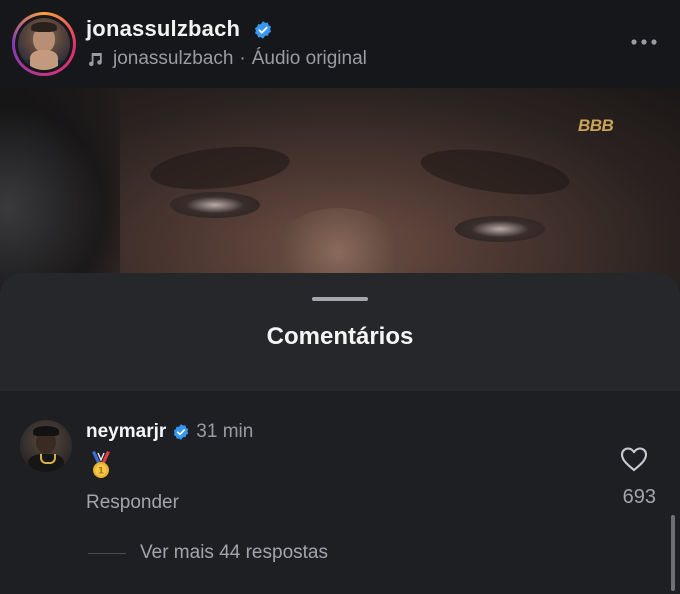 The height and width of the screenshot is (594, 680). I want to click on comment-avatar-chain, so click(48, 459).